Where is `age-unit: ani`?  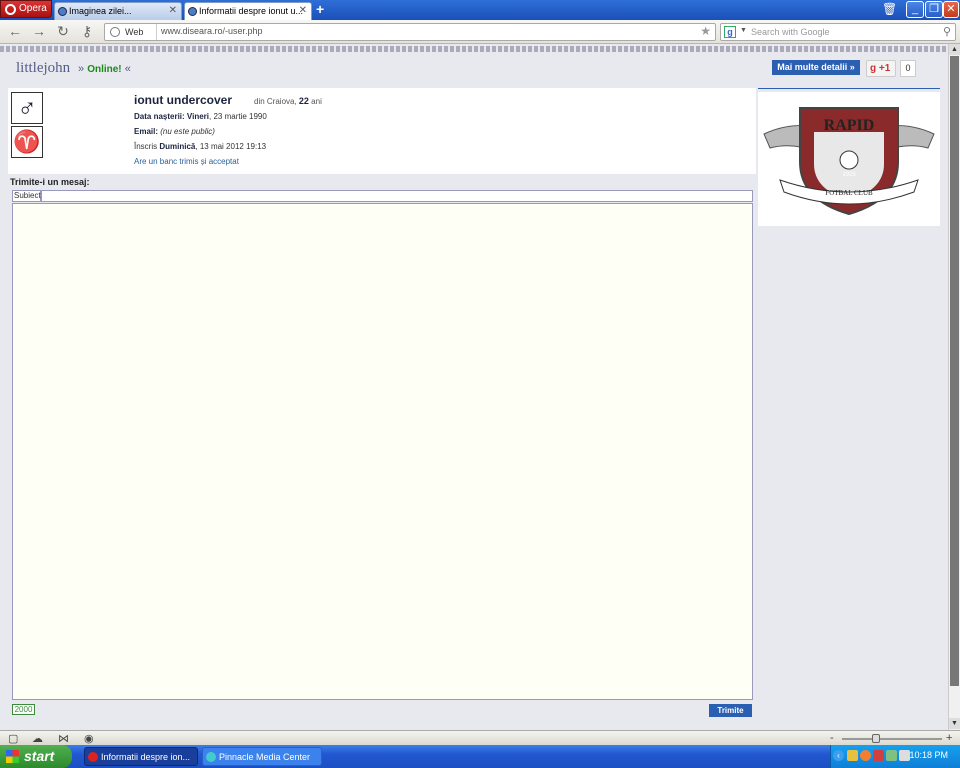 age-unit: ani is located at coordinates (316, 101).